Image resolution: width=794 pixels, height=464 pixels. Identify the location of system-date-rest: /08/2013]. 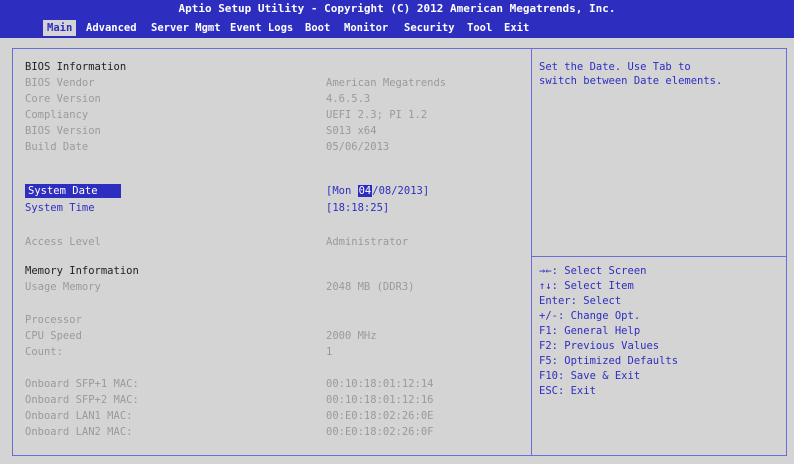
(401, 191).